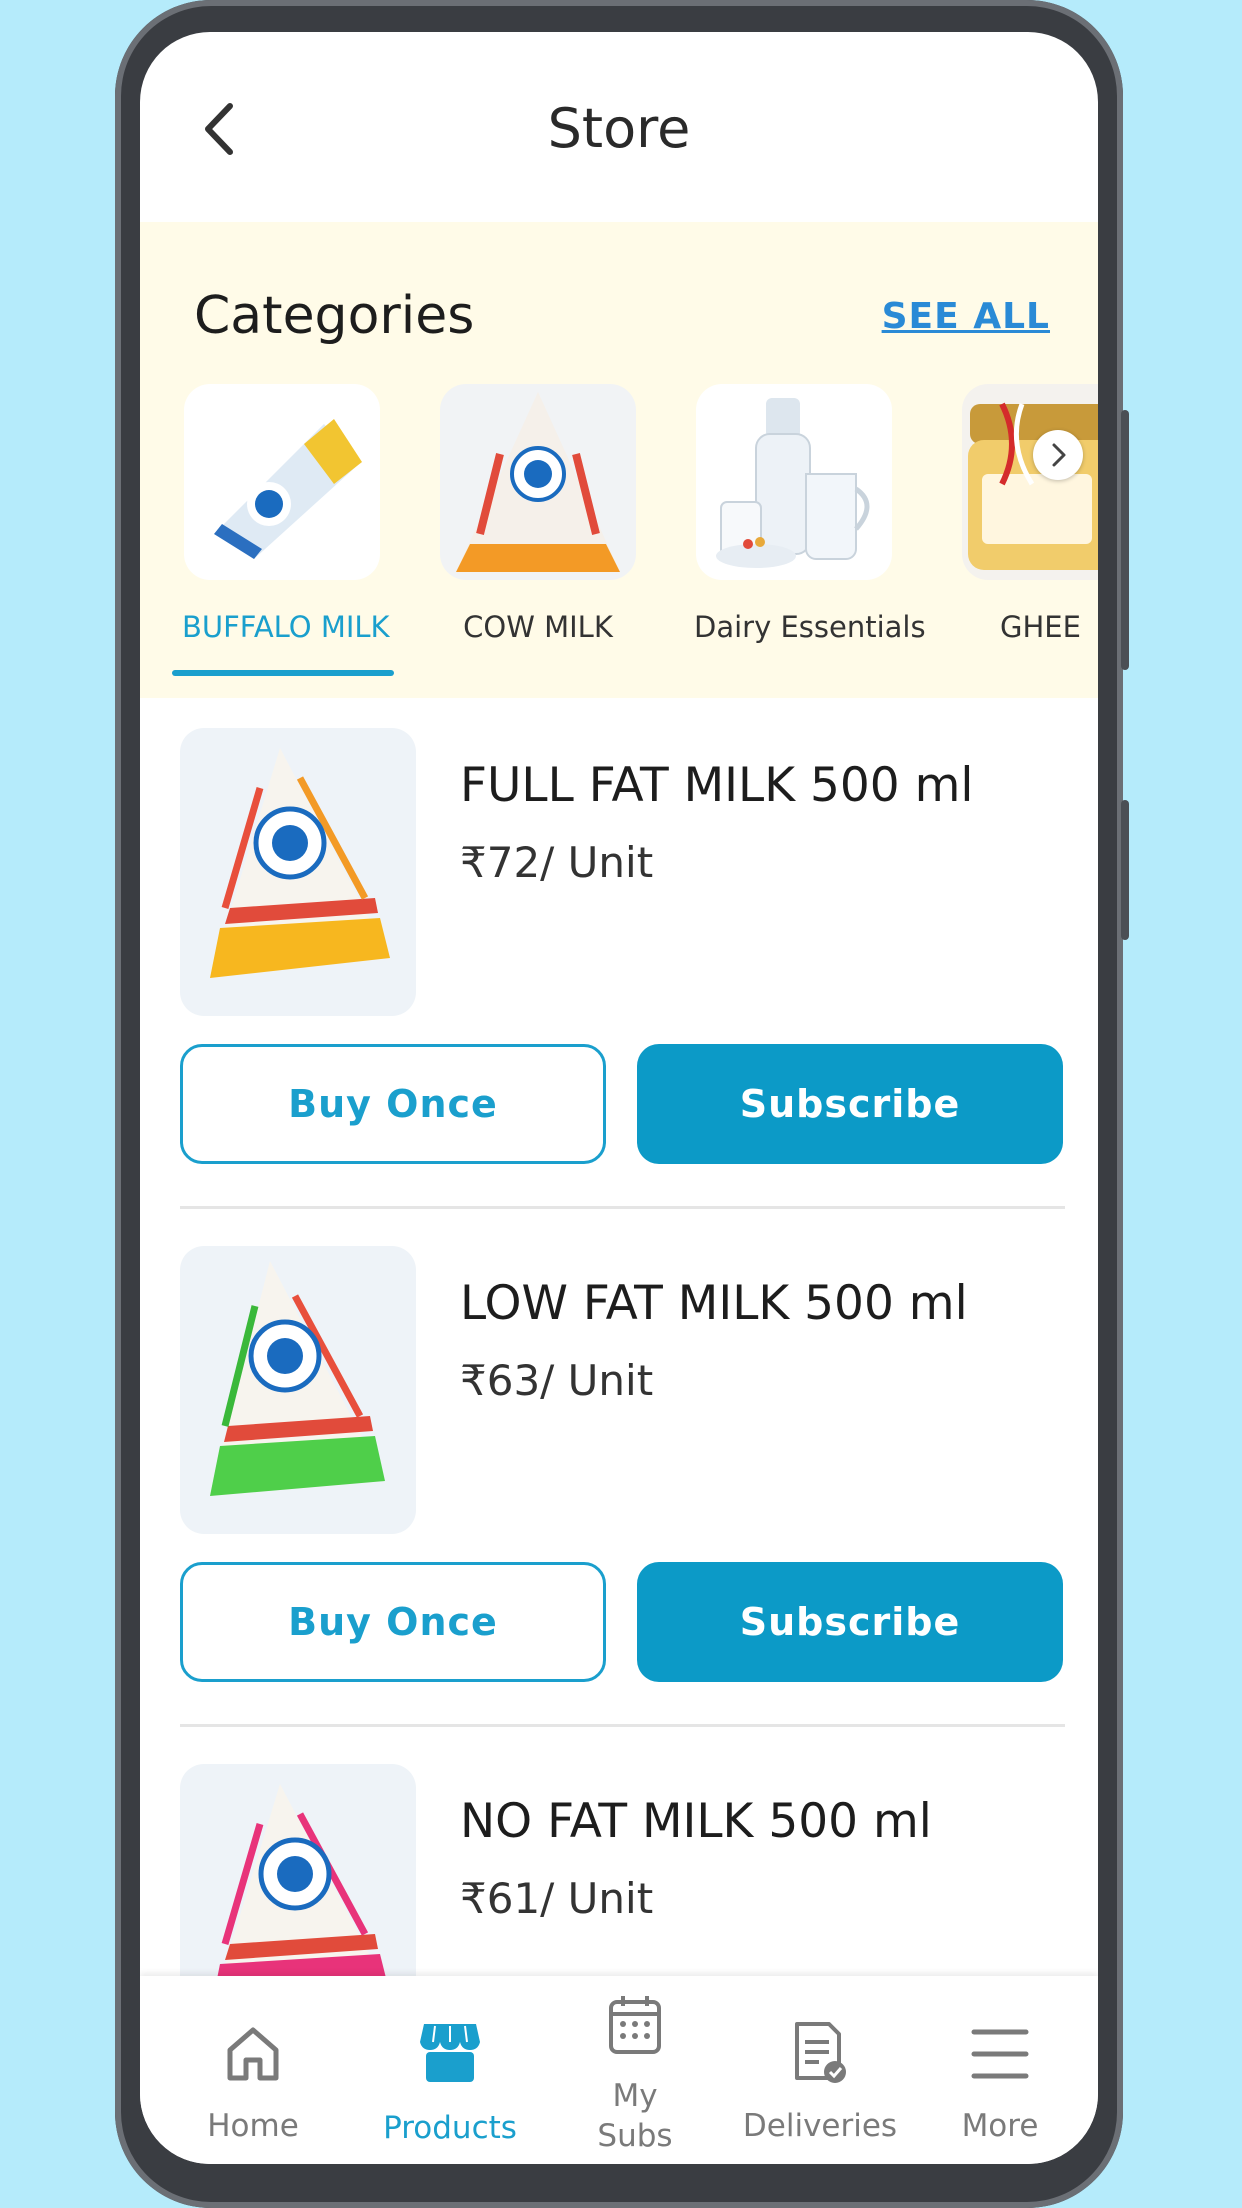  What do you see at coordinates (1125, 870) in the screenshot?
I see `power-button` at bounding box center [1125, 870].